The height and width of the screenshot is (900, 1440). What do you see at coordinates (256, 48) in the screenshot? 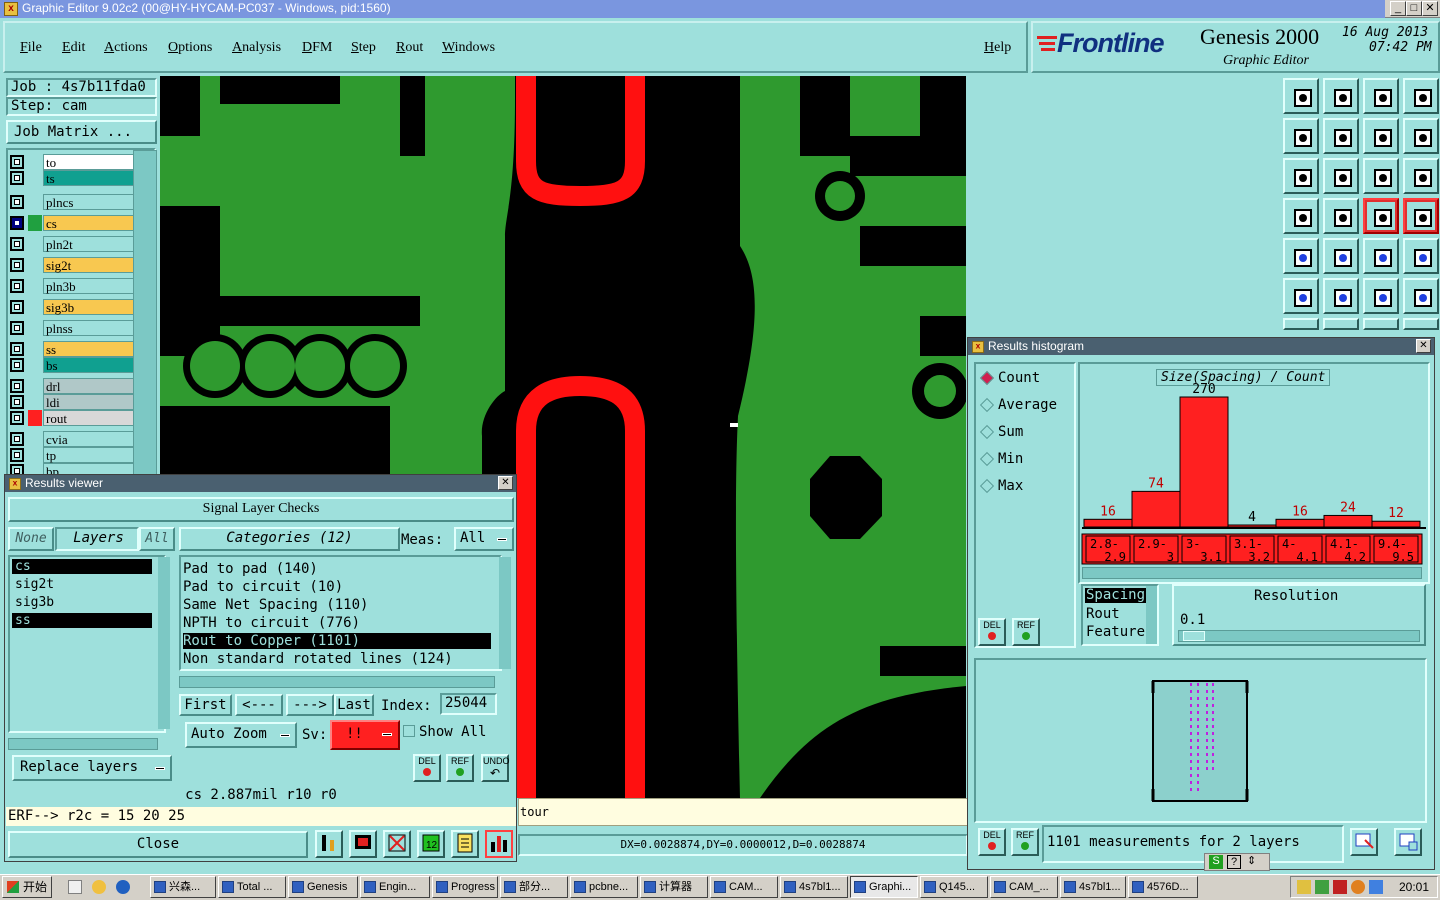
I see `menu-analysis: Analysis` at bounding box center [256, 48].